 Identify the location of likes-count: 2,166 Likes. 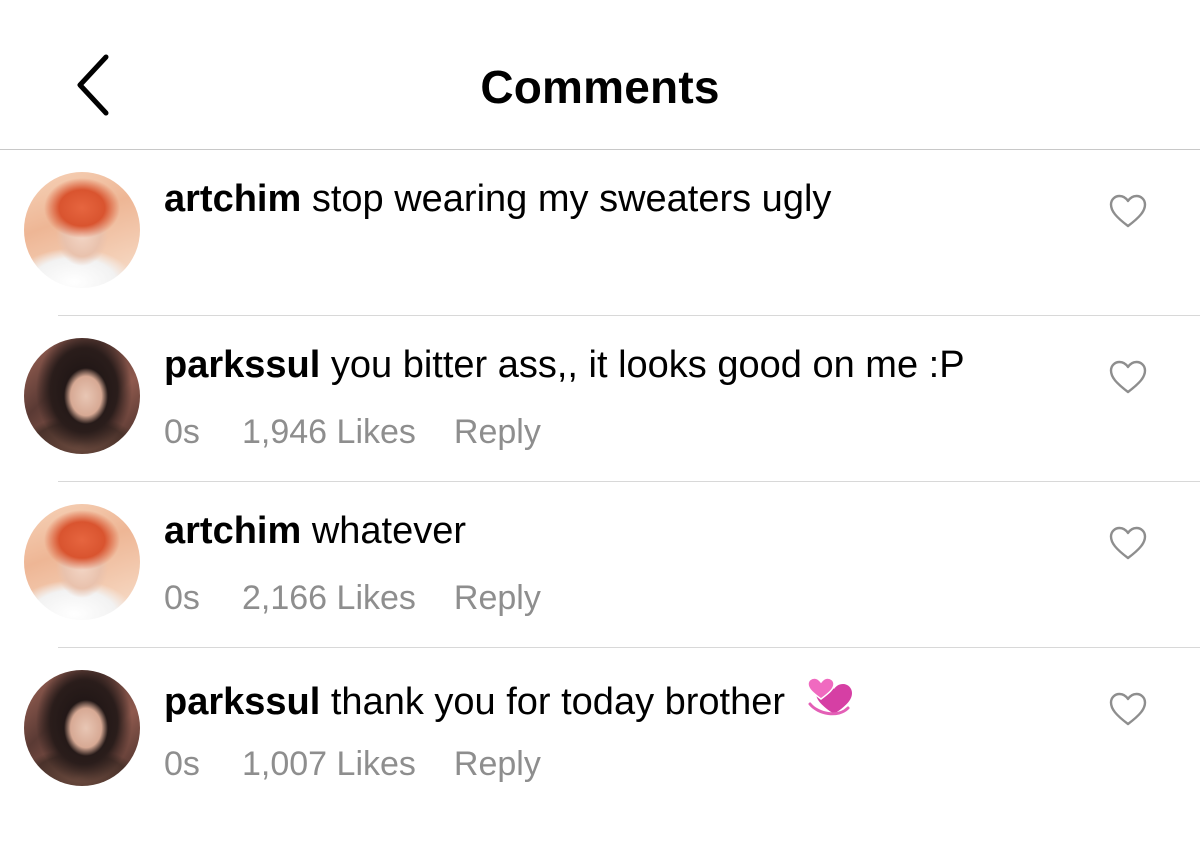
(329, 598).